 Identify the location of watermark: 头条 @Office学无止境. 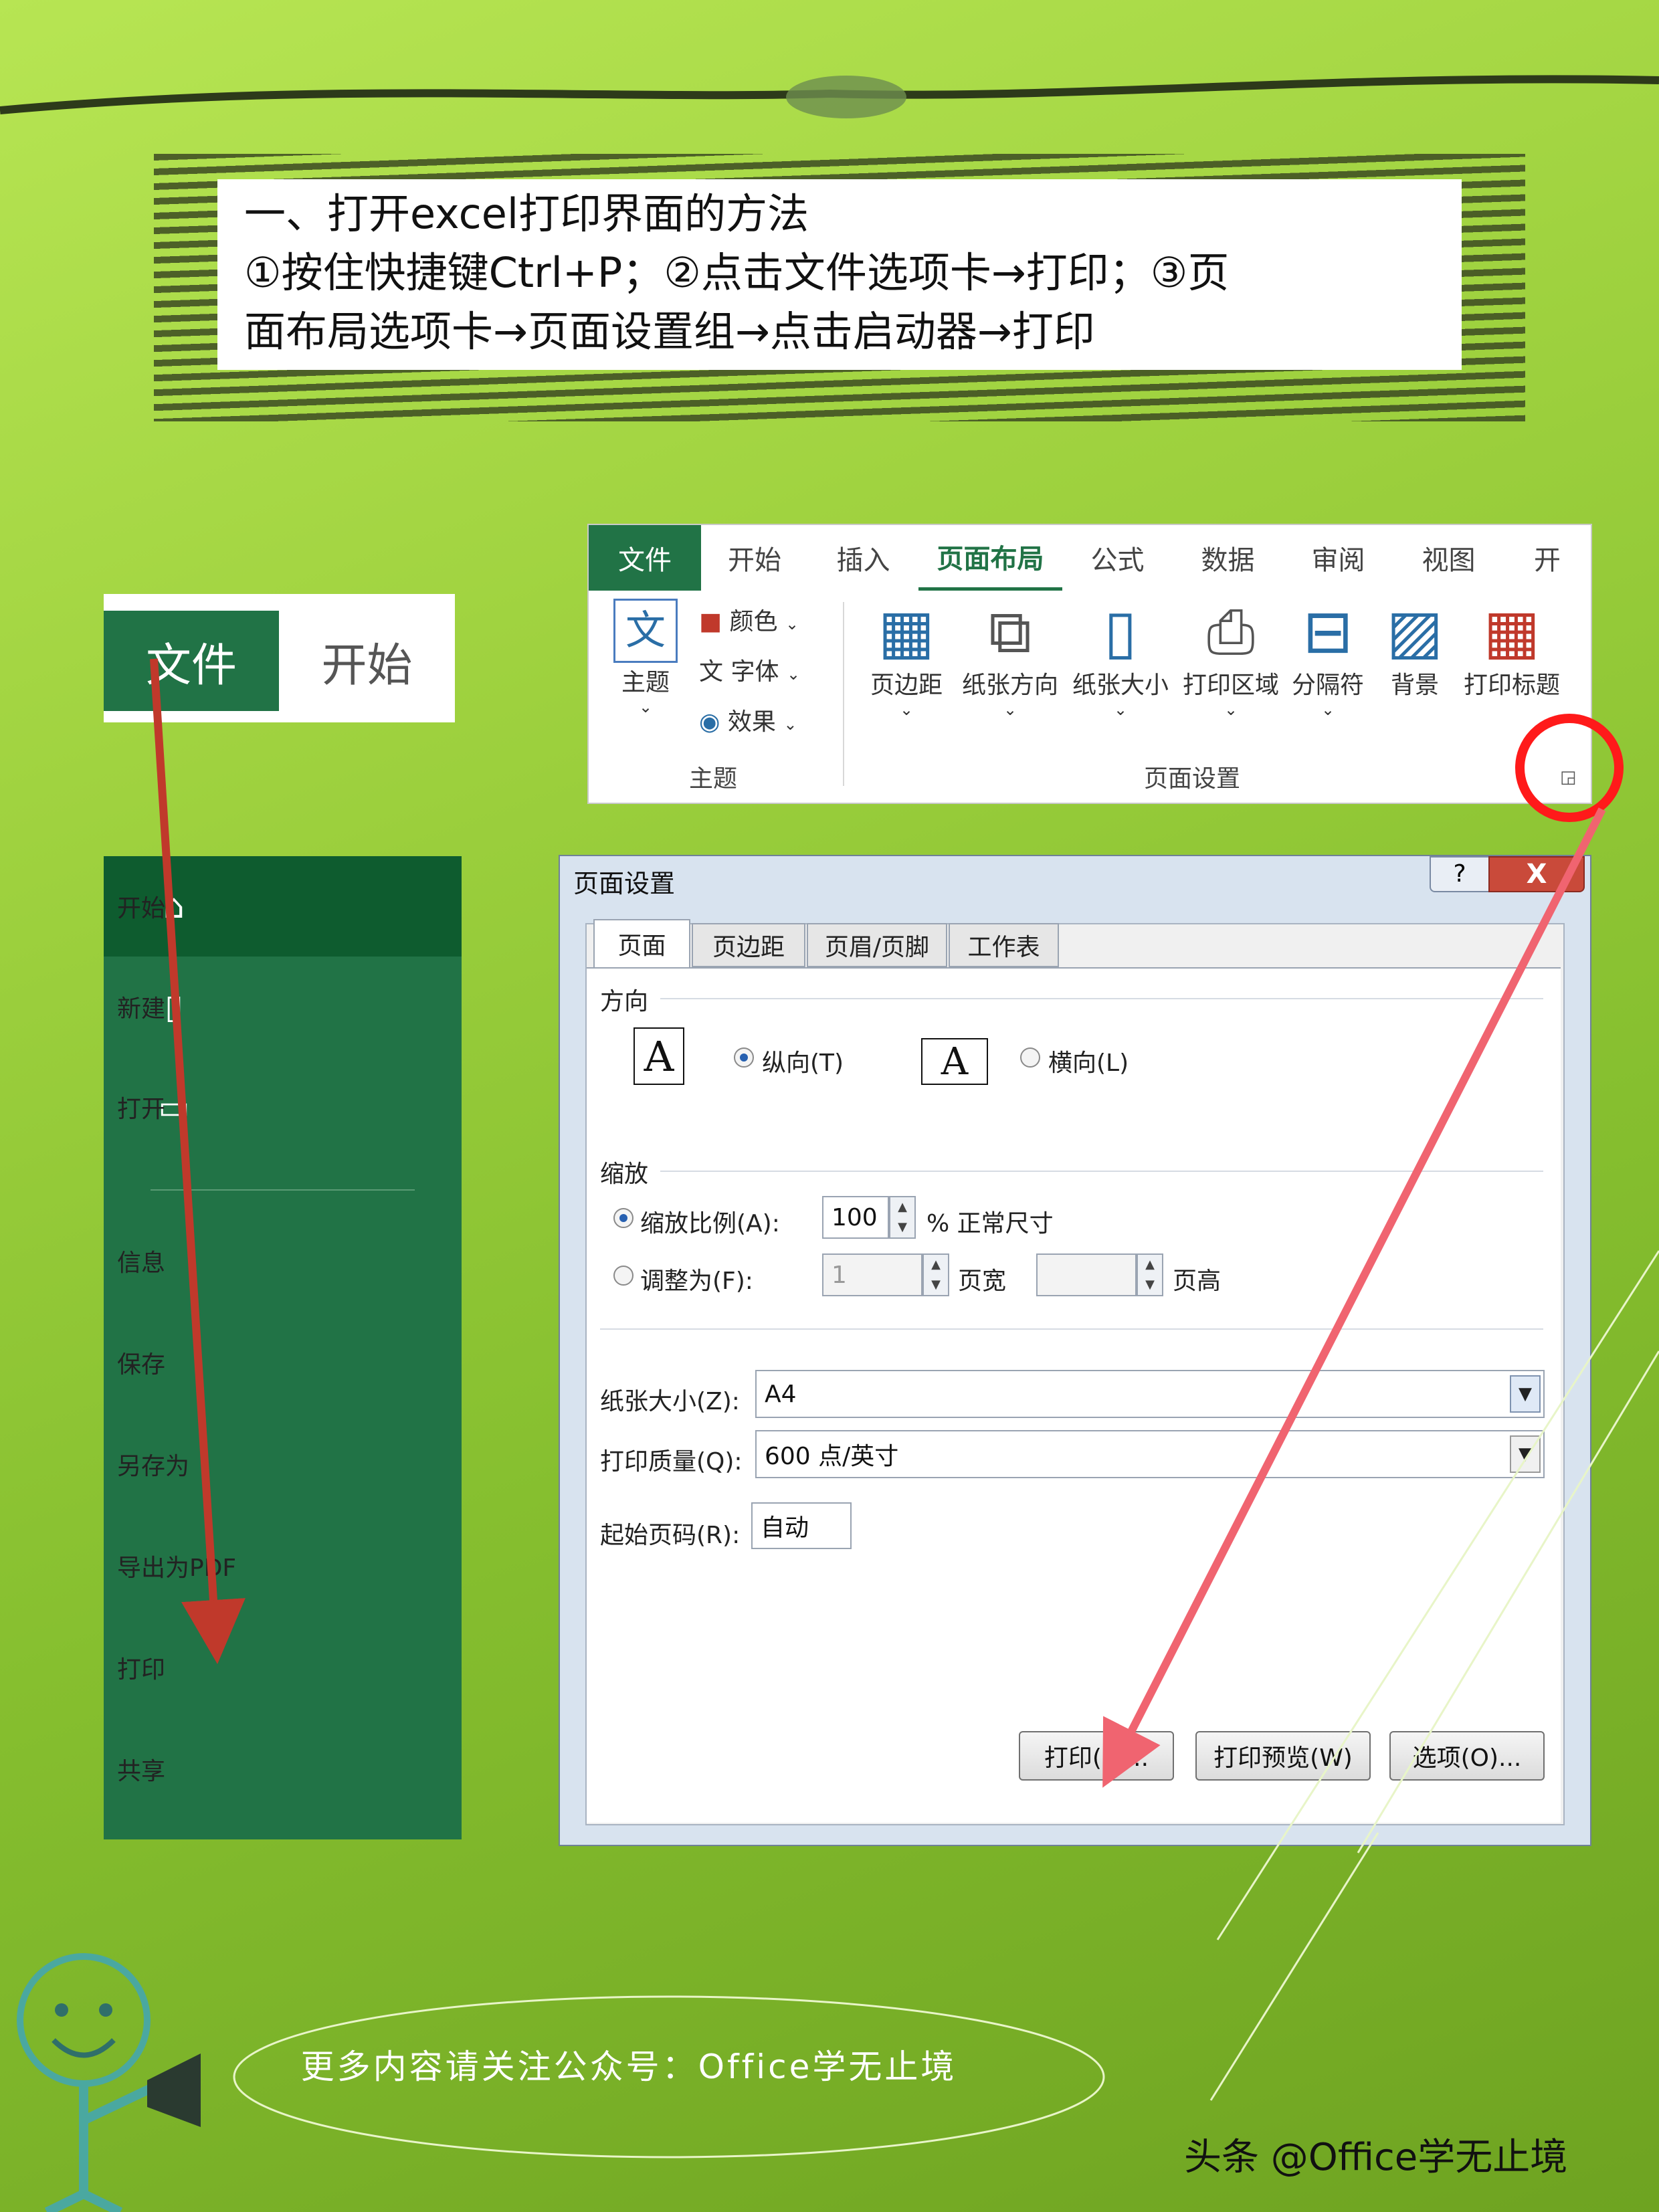
(1376, 2157).